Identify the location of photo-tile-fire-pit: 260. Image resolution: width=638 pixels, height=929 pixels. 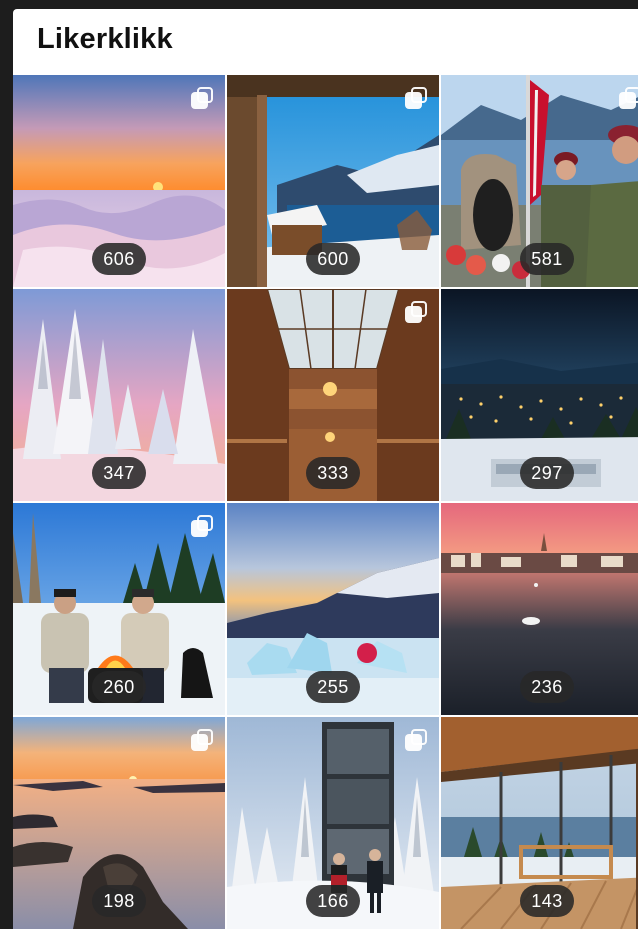
(119, 609).